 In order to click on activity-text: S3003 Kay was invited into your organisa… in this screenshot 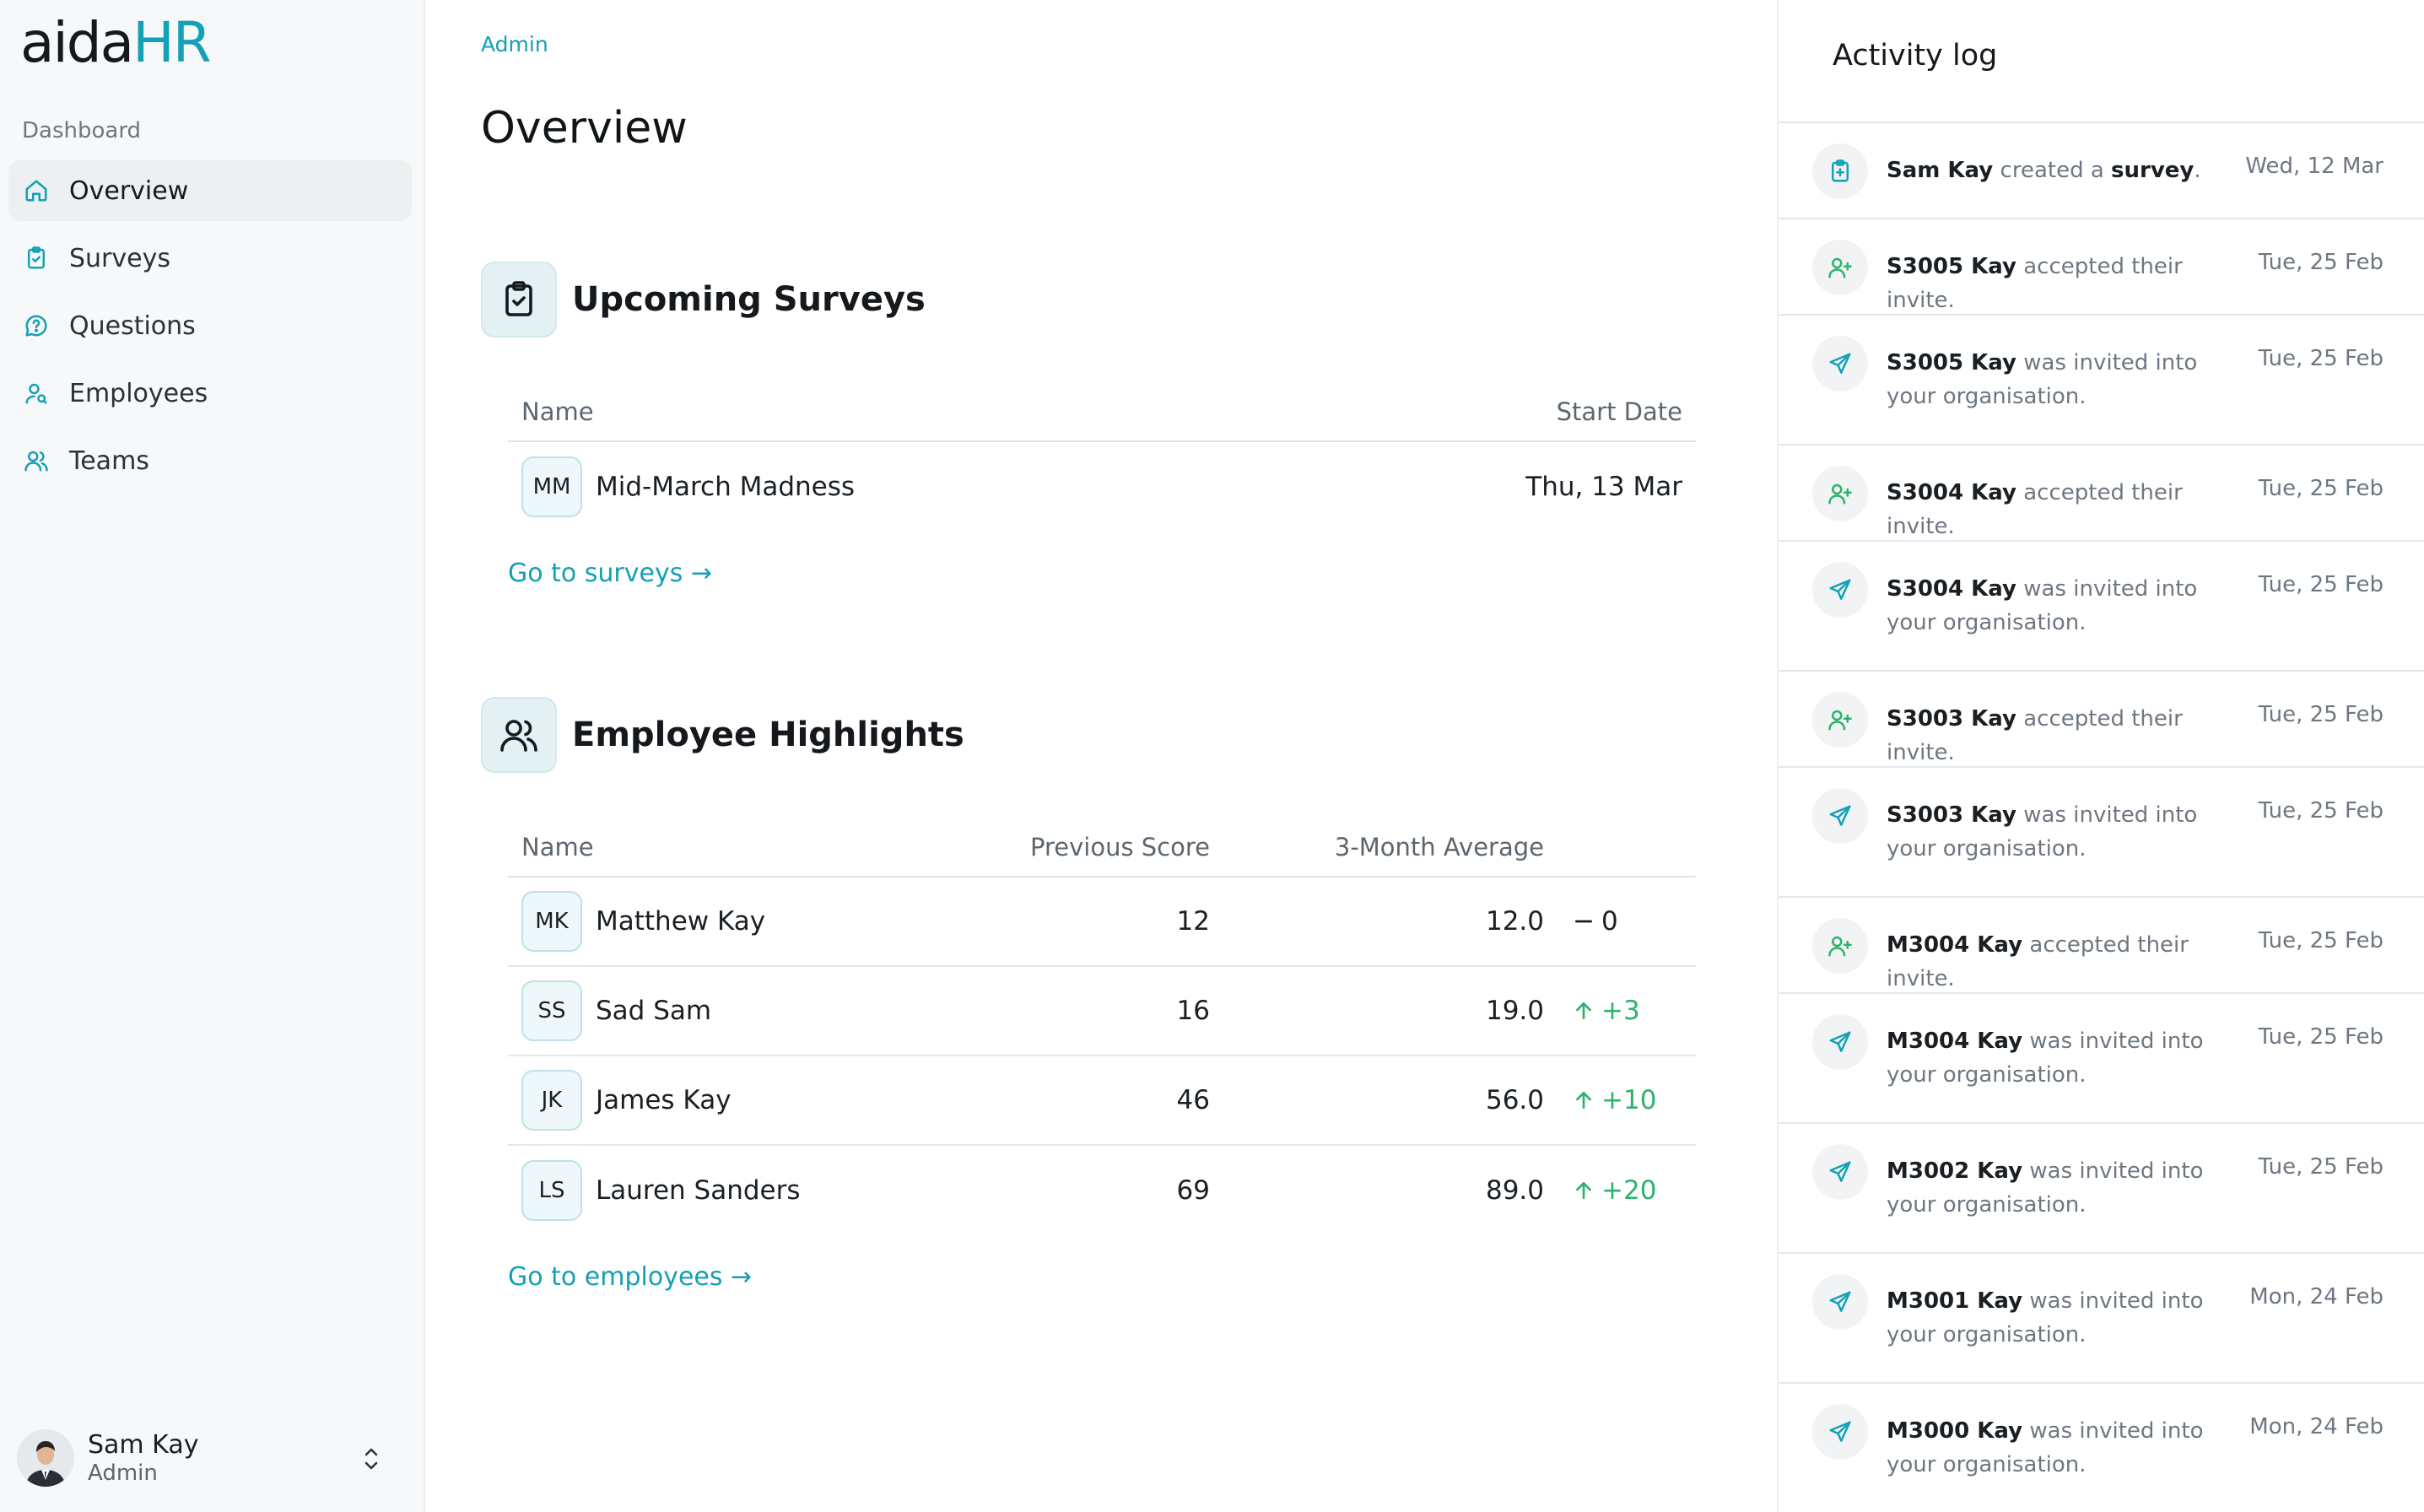, I will do `click(2073, 827)`.